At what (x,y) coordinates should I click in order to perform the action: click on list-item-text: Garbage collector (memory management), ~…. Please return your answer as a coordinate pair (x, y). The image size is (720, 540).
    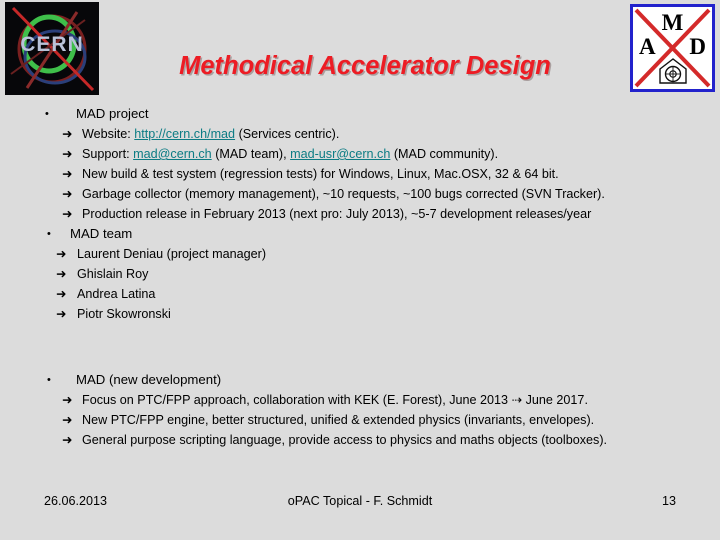
    Looking at the image, I should click on (343, 194).